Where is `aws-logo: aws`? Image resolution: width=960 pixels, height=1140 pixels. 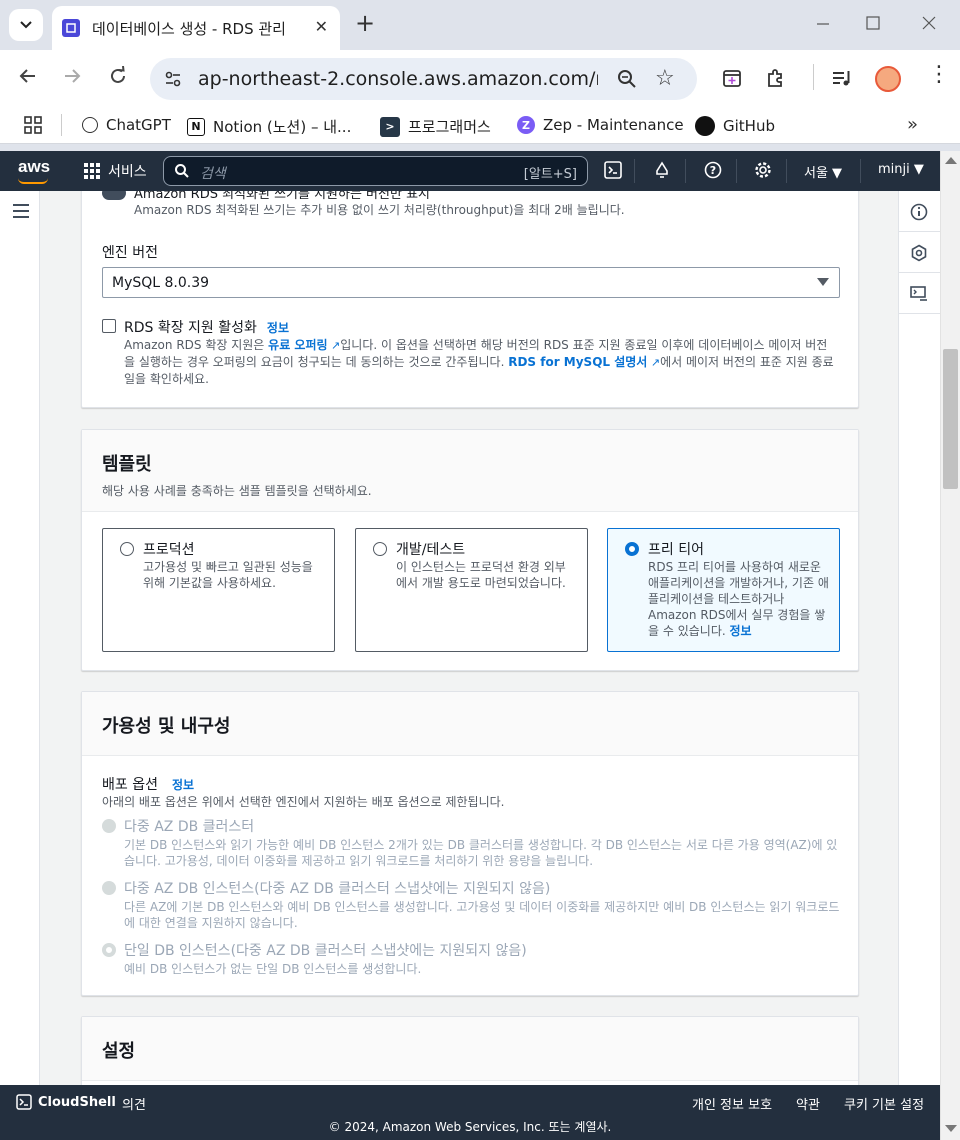
aws-logo: aws is located at coordinates (34, 167).